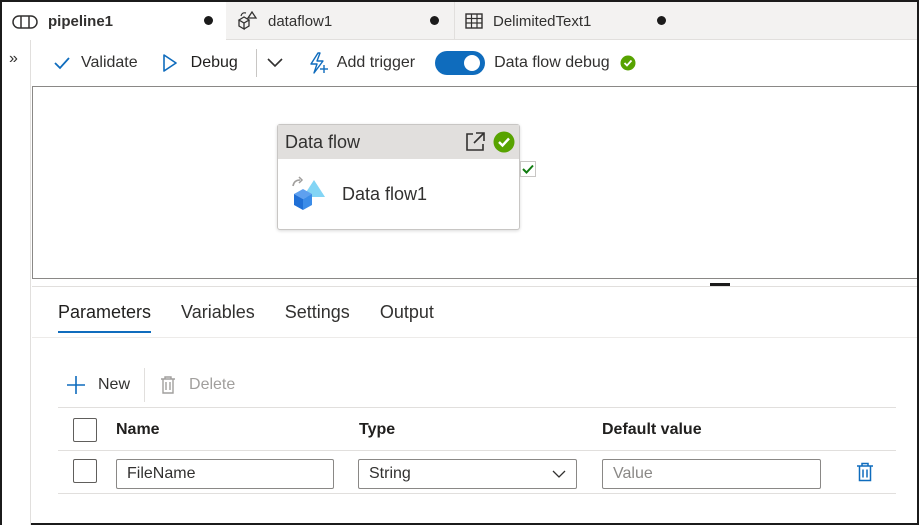 The width and height of the screenshot is (919, 525). I want to click on resize-grip-icon, so click(720, 284).